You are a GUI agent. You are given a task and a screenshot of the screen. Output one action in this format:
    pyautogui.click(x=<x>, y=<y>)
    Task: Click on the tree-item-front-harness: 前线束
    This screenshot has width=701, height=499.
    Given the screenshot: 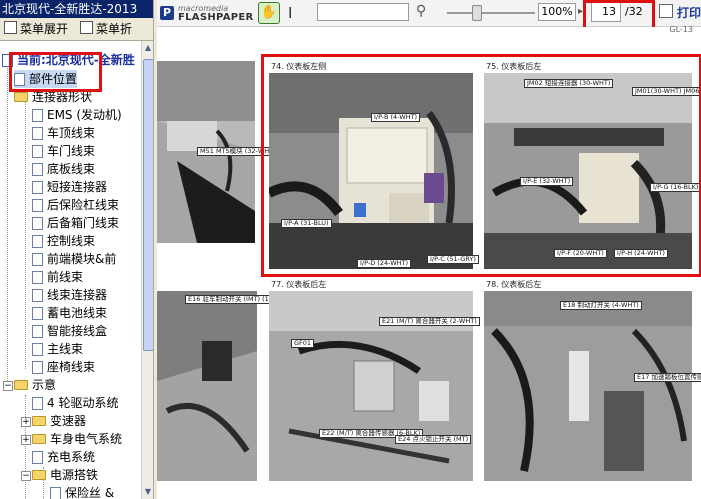 What is the action you would take?
    pyautogui.click(x=57, y=277)
    